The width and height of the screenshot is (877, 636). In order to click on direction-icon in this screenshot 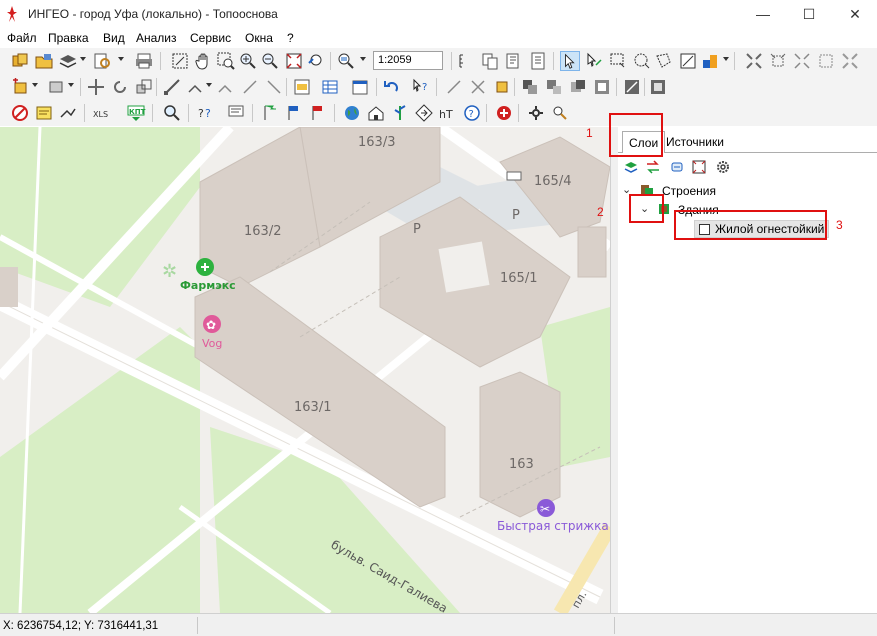, I will do `click(424, 113)`.